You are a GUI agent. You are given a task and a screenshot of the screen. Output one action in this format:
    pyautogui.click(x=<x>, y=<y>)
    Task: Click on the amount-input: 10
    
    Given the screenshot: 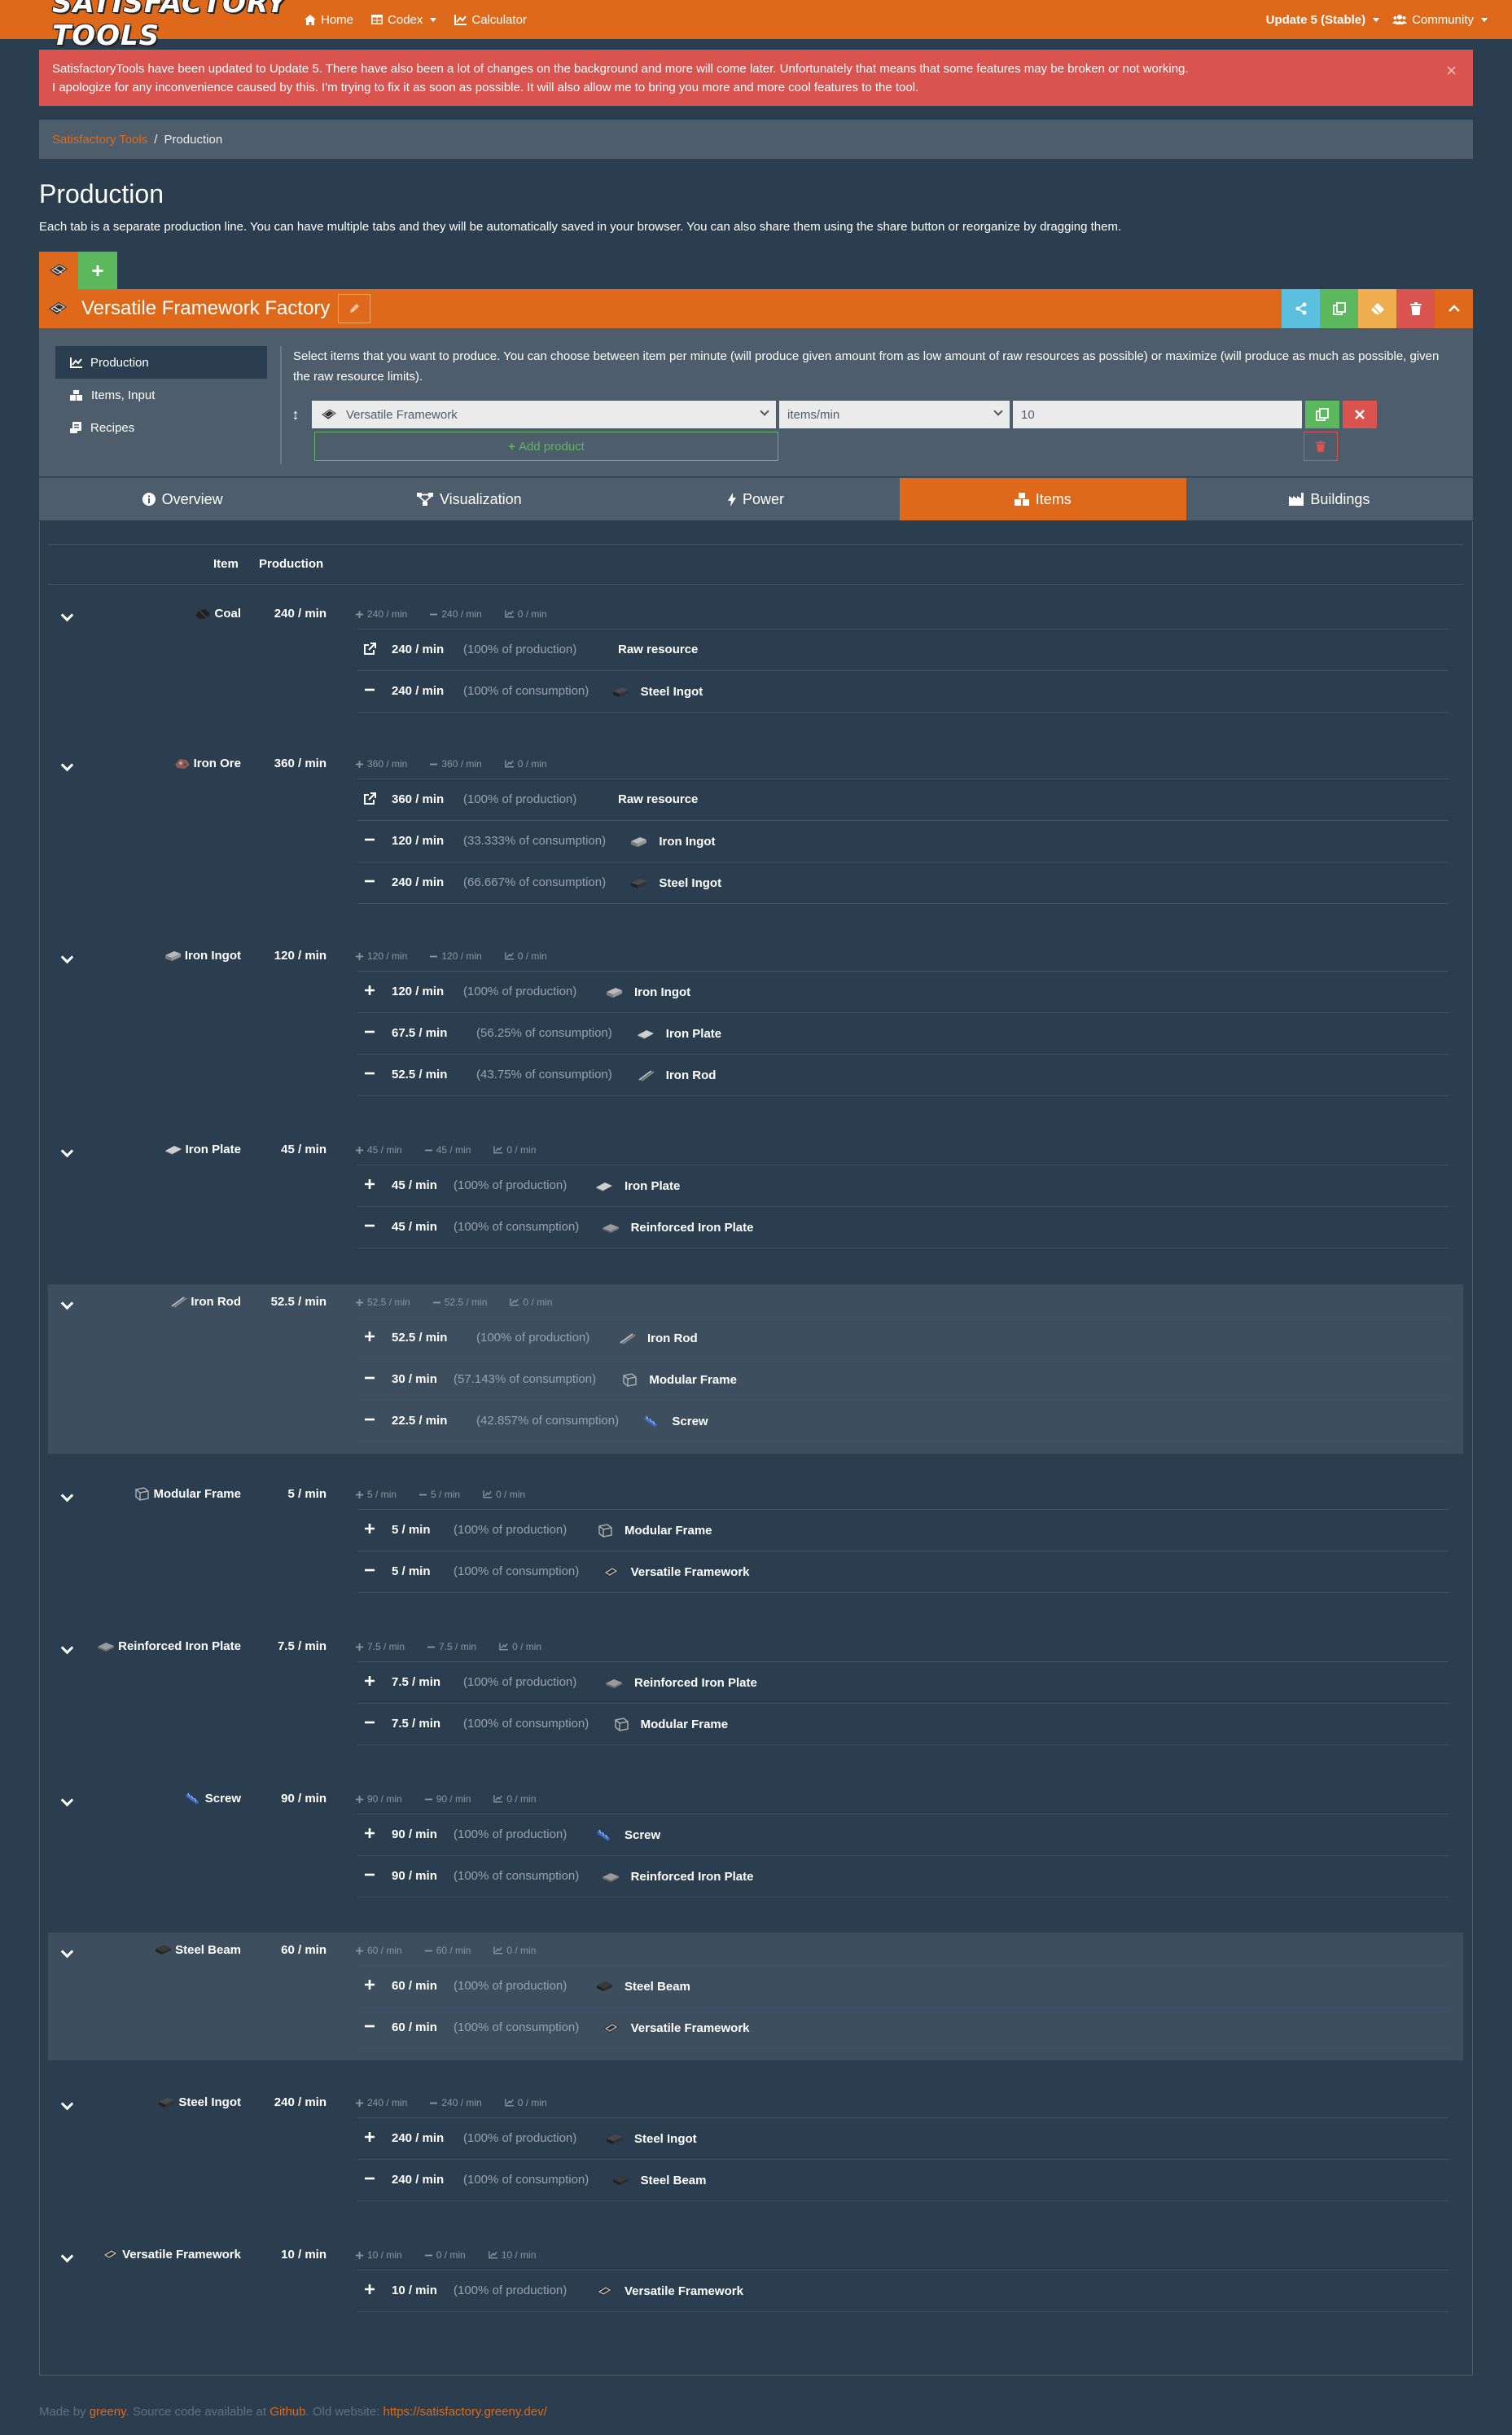 What is the action you would take?
    pyautogui.click(x=1158, y=415)
    